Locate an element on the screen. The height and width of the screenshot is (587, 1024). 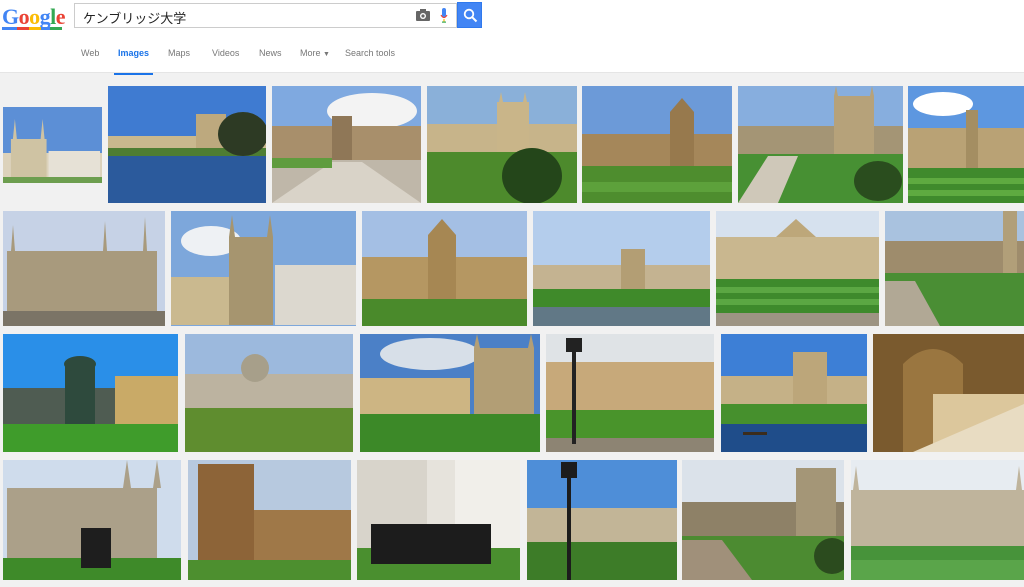
tab-maps: Maps is located at coordinates (179, 61).